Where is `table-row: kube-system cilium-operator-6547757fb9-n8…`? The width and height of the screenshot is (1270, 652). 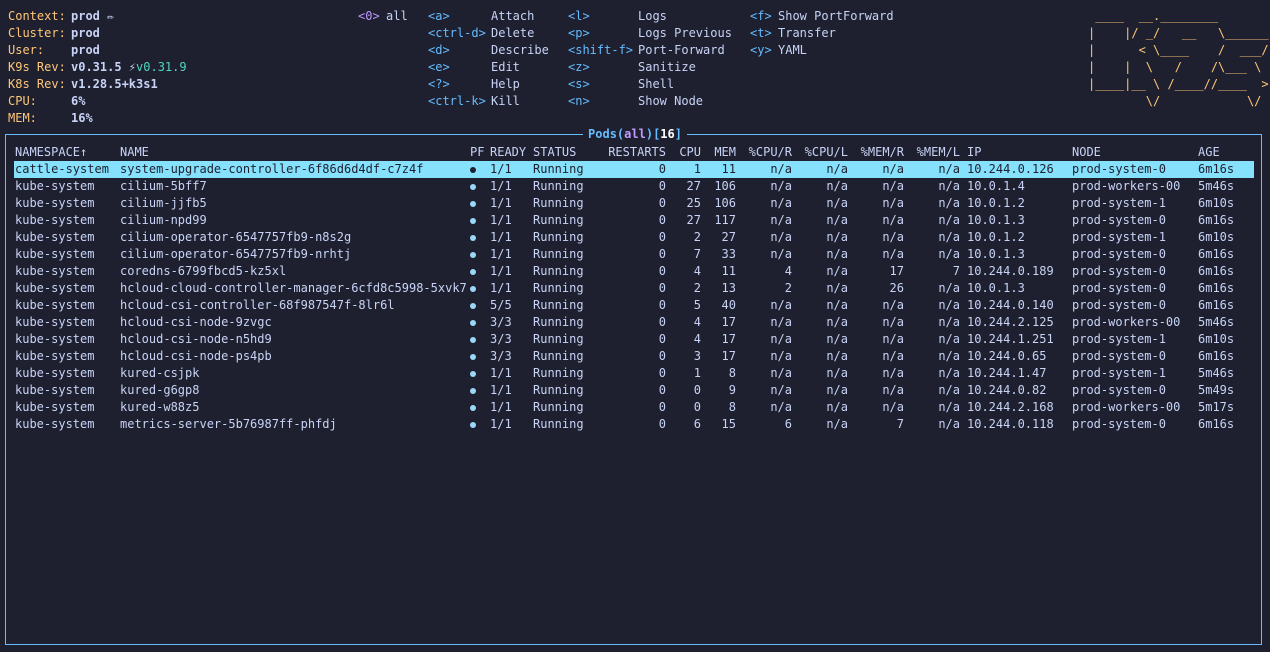
table-row: kube-system cilium-operator-6547757fb9-n8… is located at coordinates (634, 237).